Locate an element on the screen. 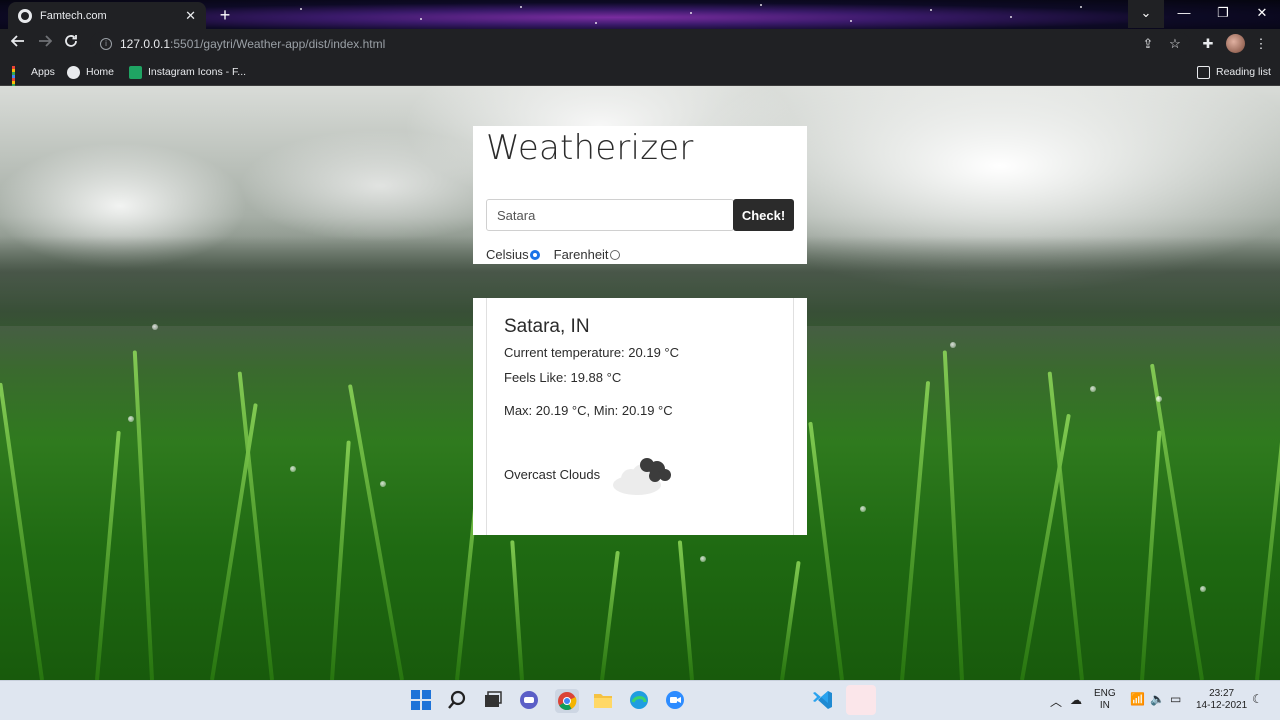  reading-list-label: Reading list is located at coordinates (1243, 72).